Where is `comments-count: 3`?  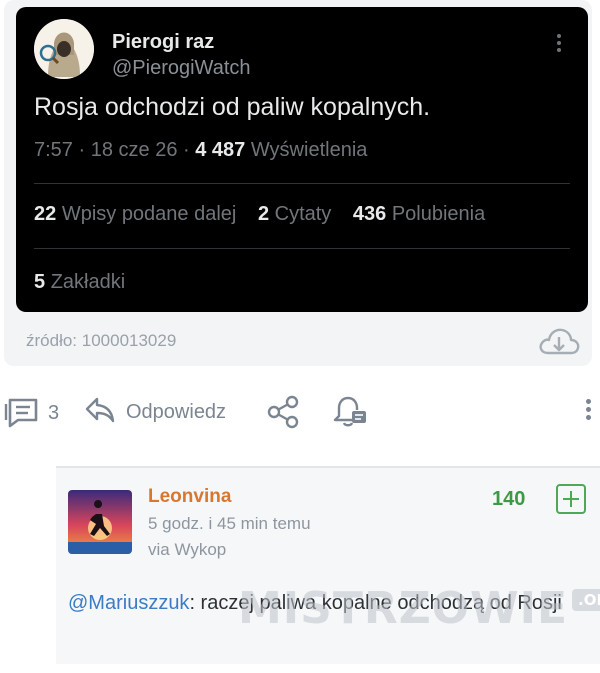
comments-count: 3 is located at coordinates (53, 413).